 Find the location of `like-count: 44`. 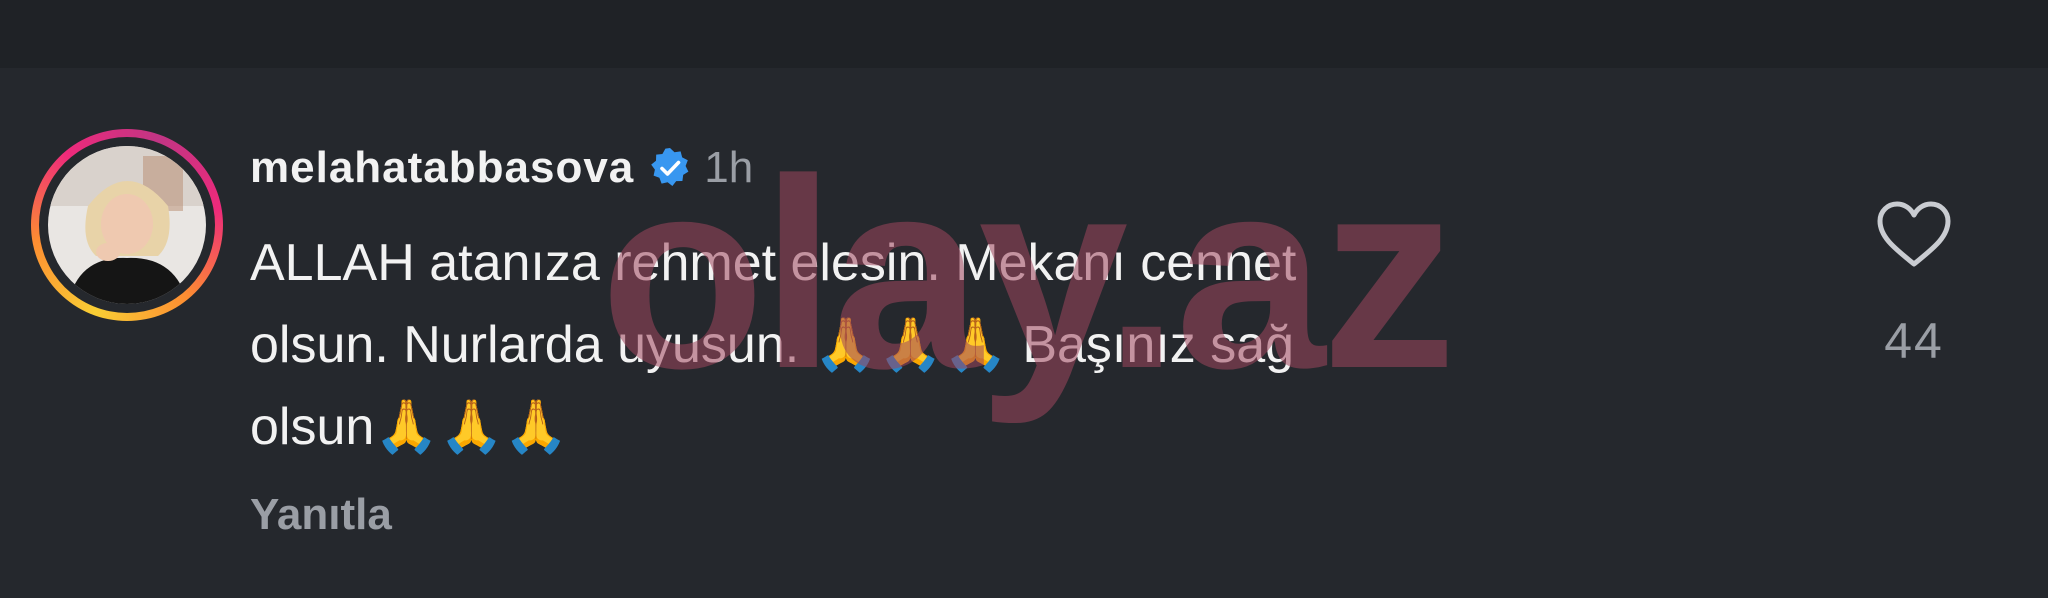

like-count: 44 is located at coordinates (1914, 341).